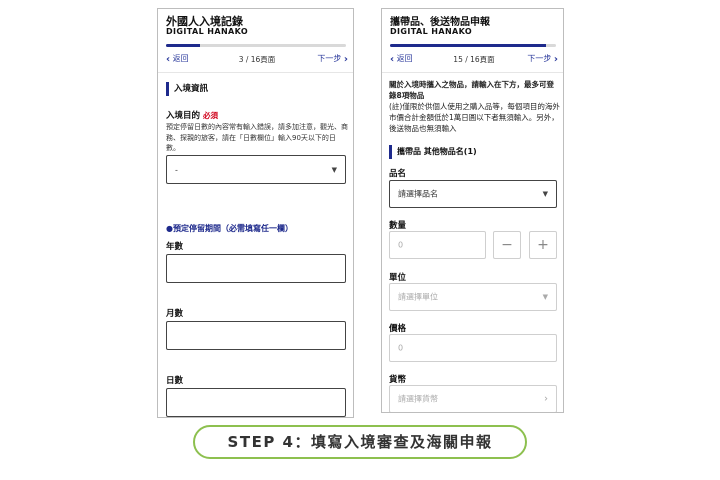 Image resolution: width=720 pixels, height=480 pixels. I want to click on quantity-input: 0, so click(437, 245).